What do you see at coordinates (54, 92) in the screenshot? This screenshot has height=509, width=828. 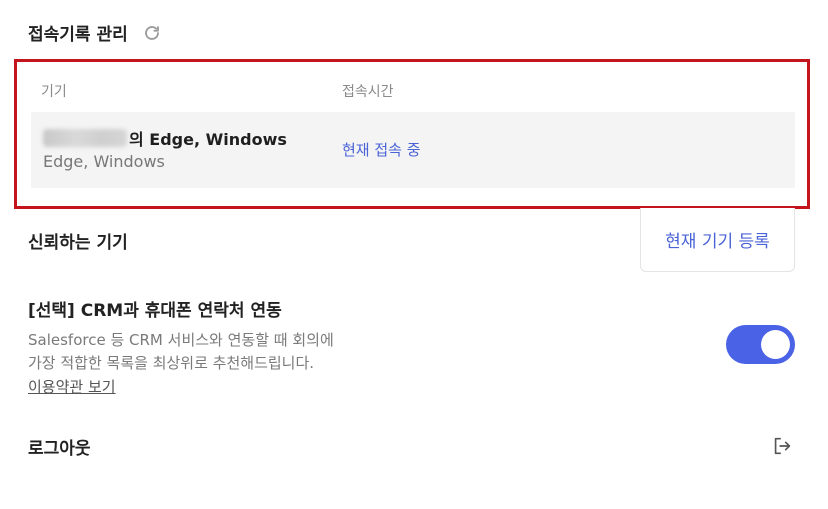 I see `column-header-device: 기기` at bounding box center [54, 92].